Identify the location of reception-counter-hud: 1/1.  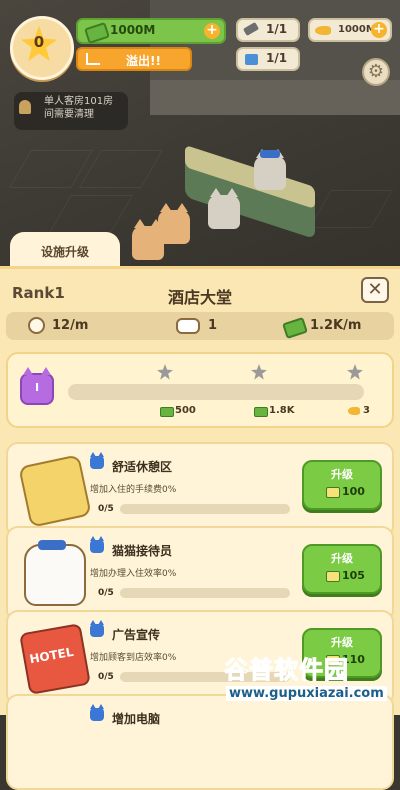
(268, 59).